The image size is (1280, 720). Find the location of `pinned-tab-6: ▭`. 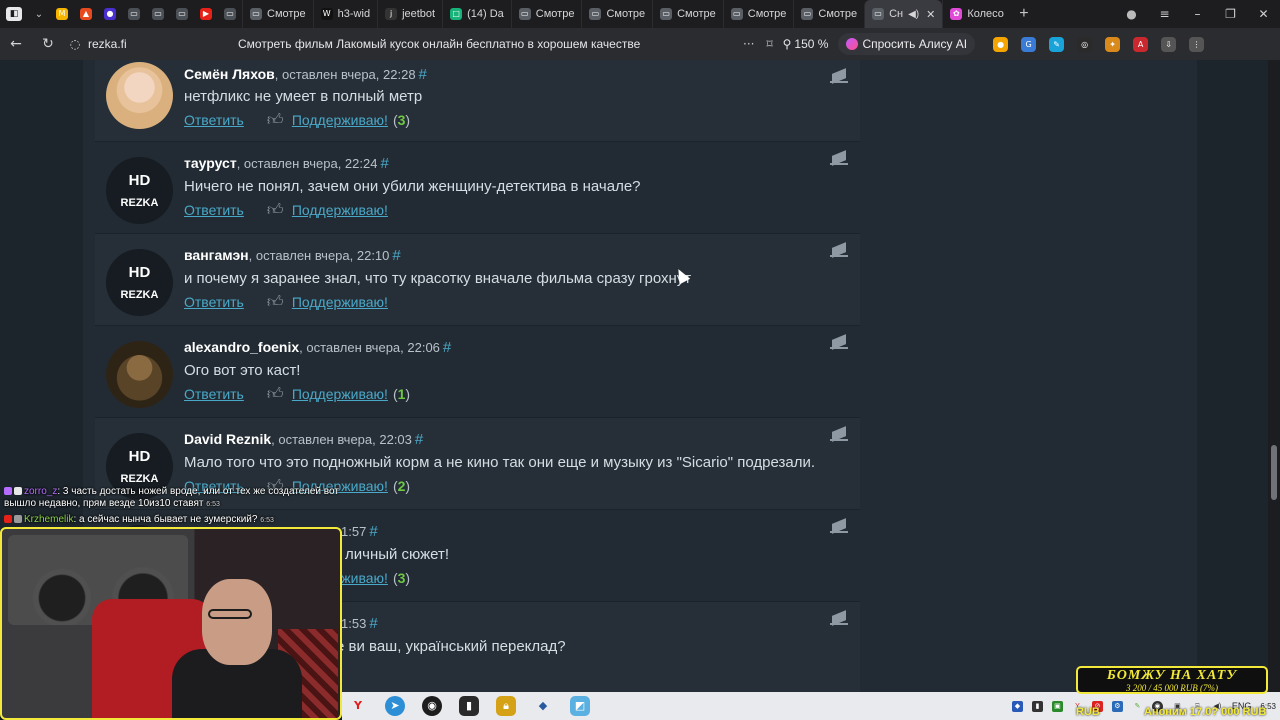

pinned-tab-6: ▭ is located at coordinates (182, 14).